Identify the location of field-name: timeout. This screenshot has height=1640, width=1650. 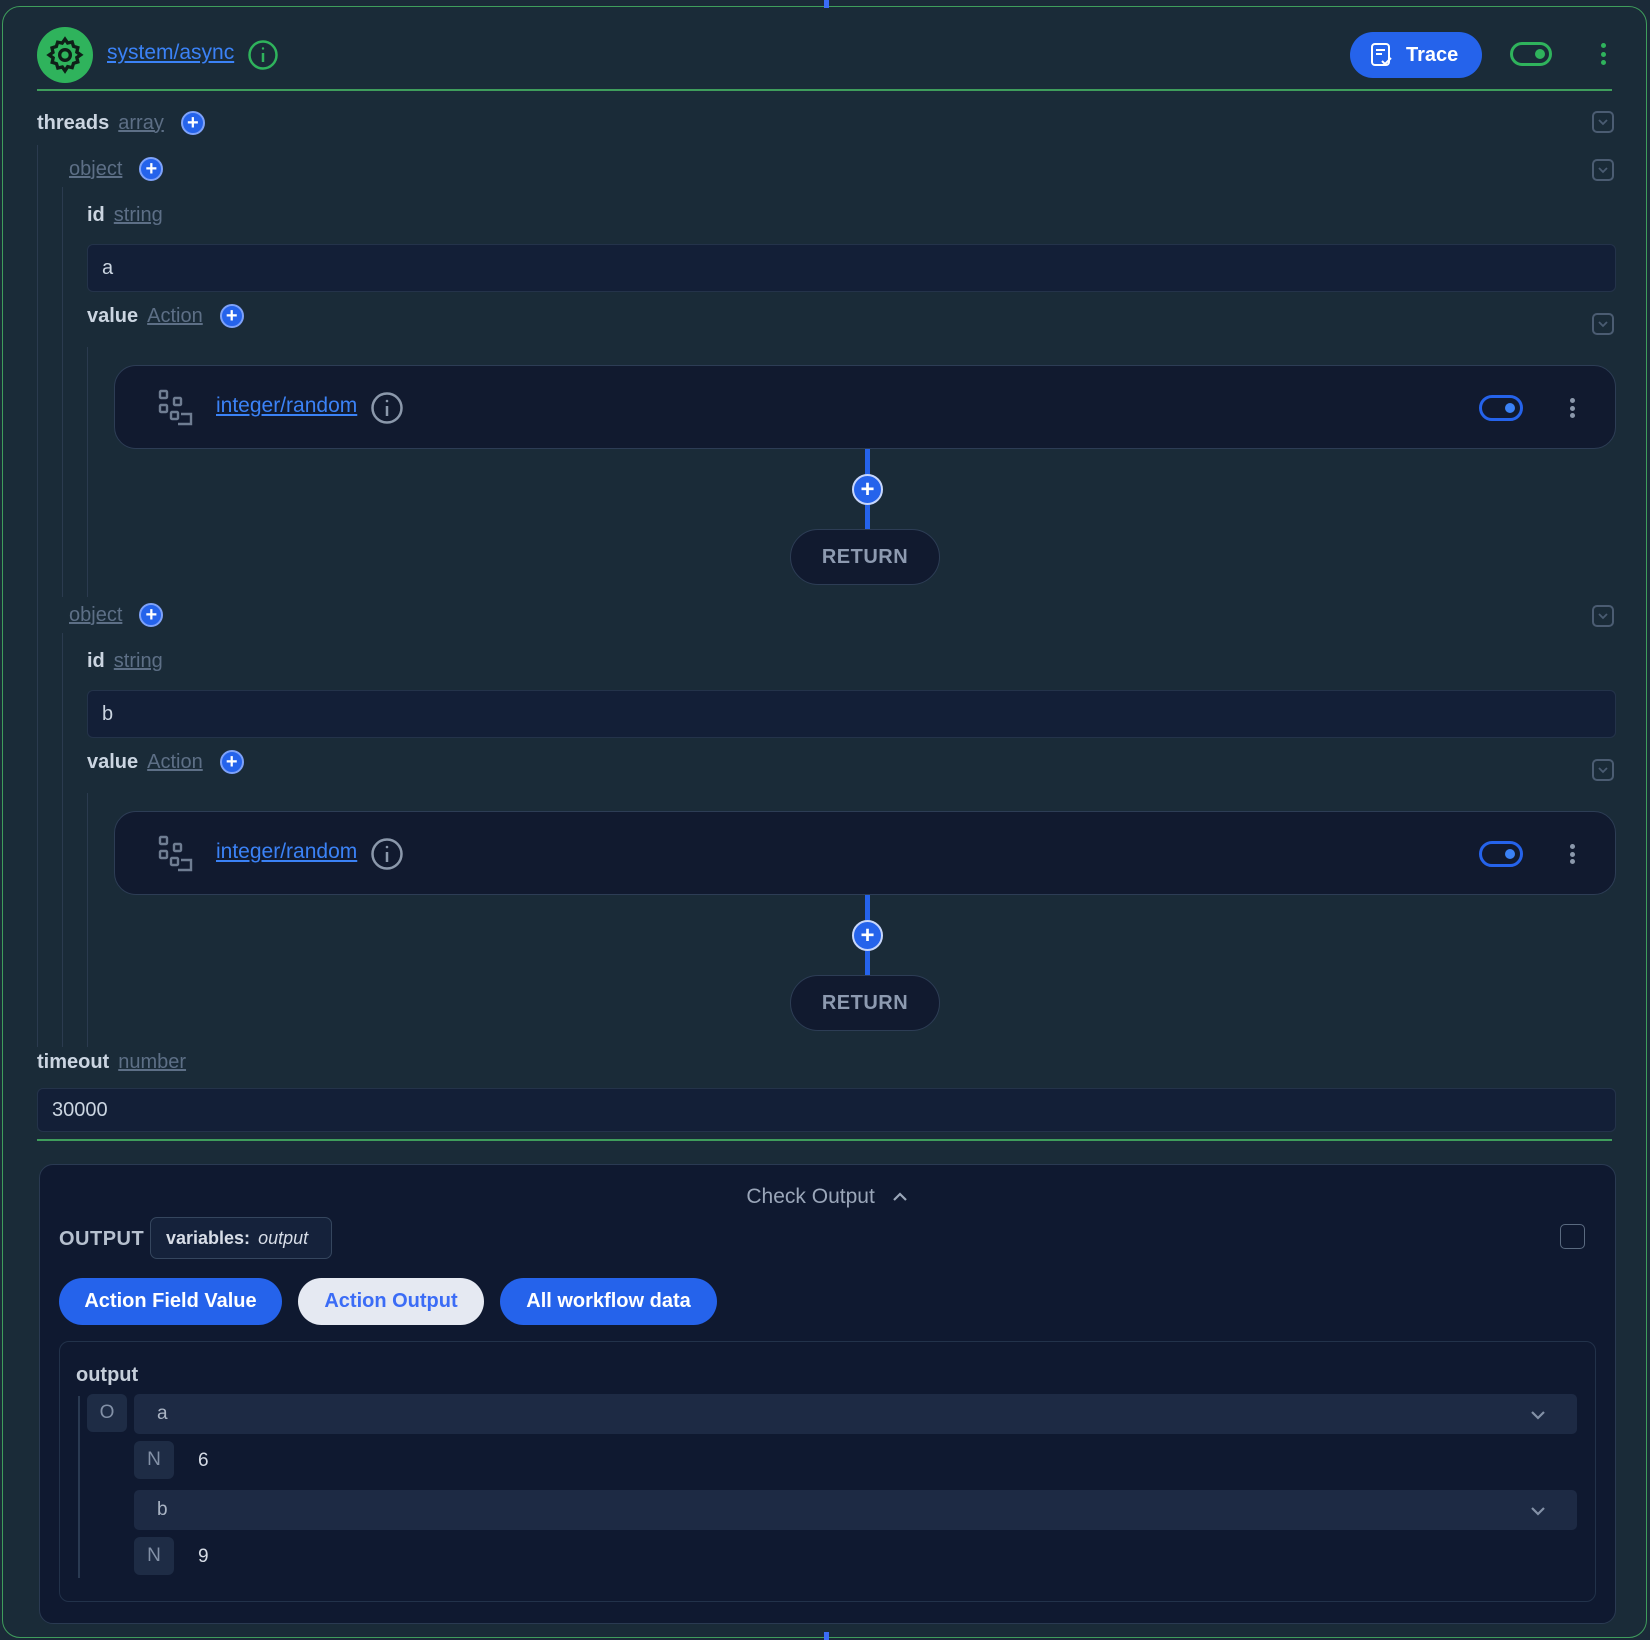
(73, 1062).